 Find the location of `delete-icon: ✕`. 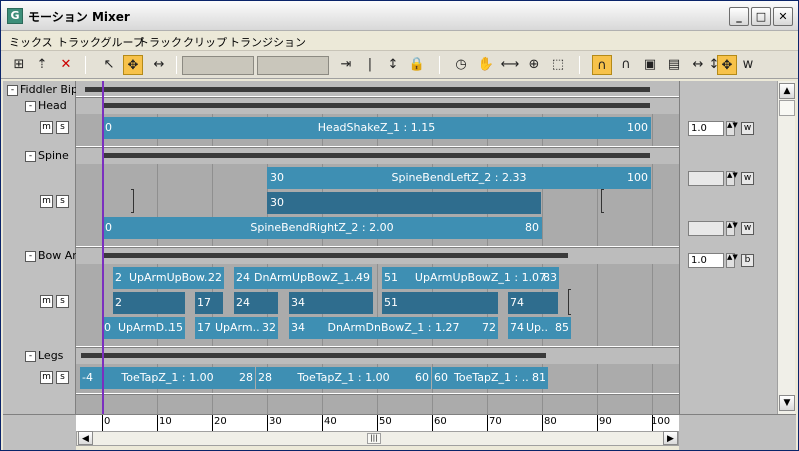

delete-icon: ✕ is located at coordinates (66, 65).